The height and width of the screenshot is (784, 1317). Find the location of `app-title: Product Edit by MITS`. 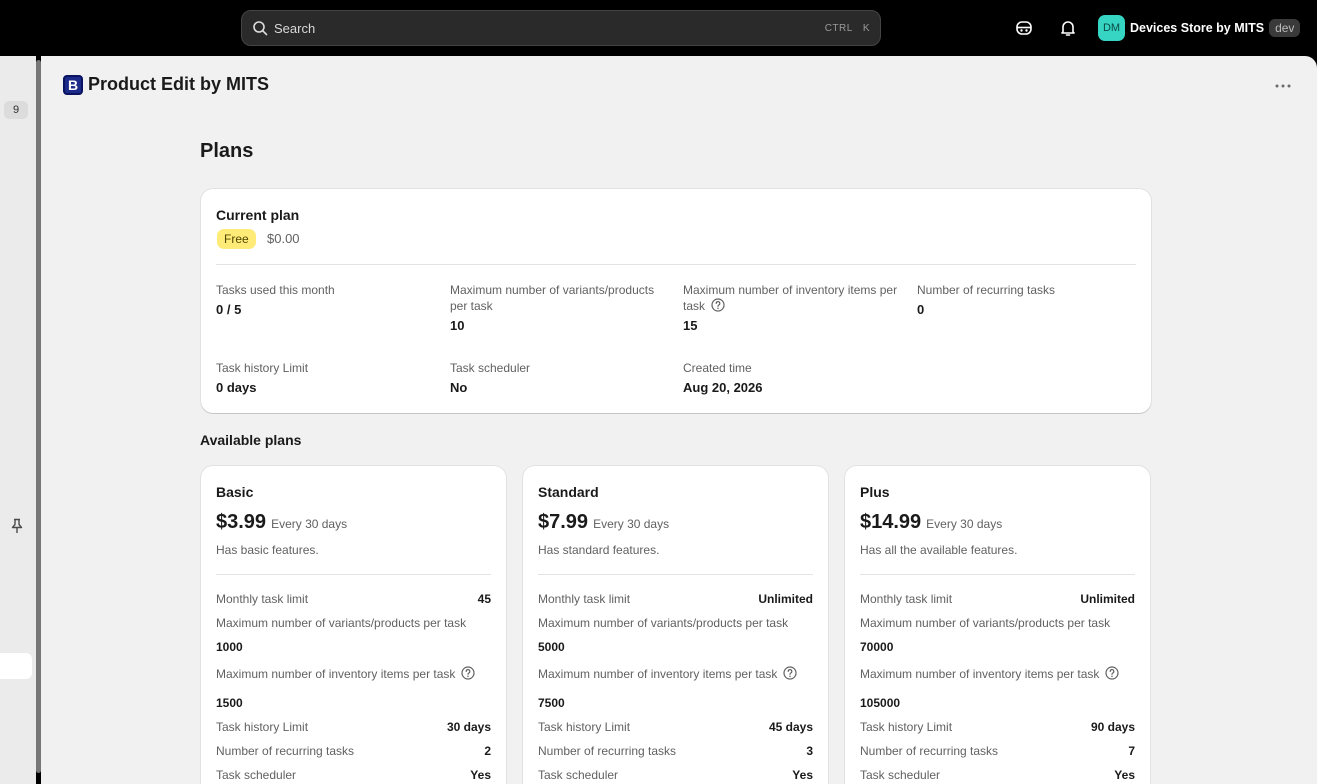

app-title: Product Edit by MITS is located at coordinates (179, 84).